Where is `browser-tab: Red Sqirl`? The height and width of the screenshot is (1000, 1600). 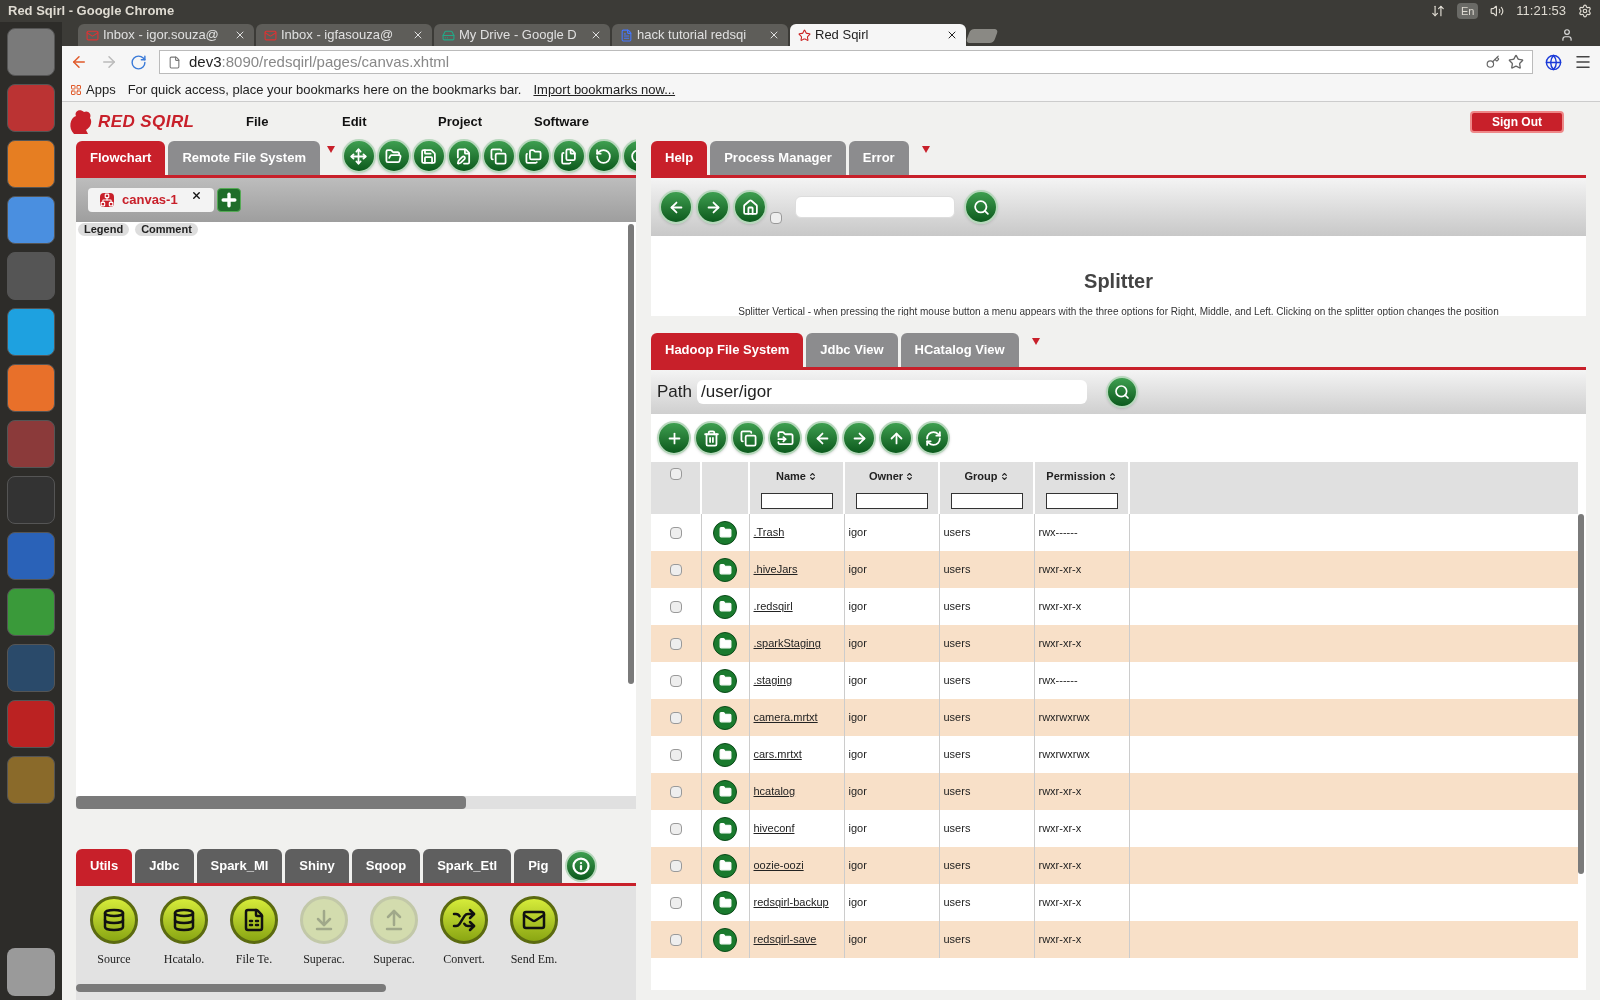
browser-tab: Red Sqirl is located at coordinates (878, 35).